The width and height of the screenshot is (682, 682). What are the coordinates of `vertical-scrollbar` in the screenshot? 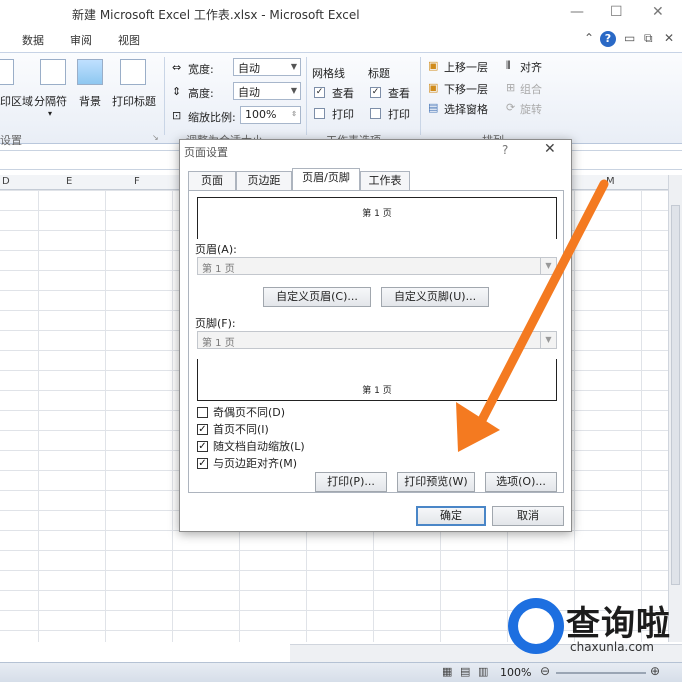 It's located at (675, 408).